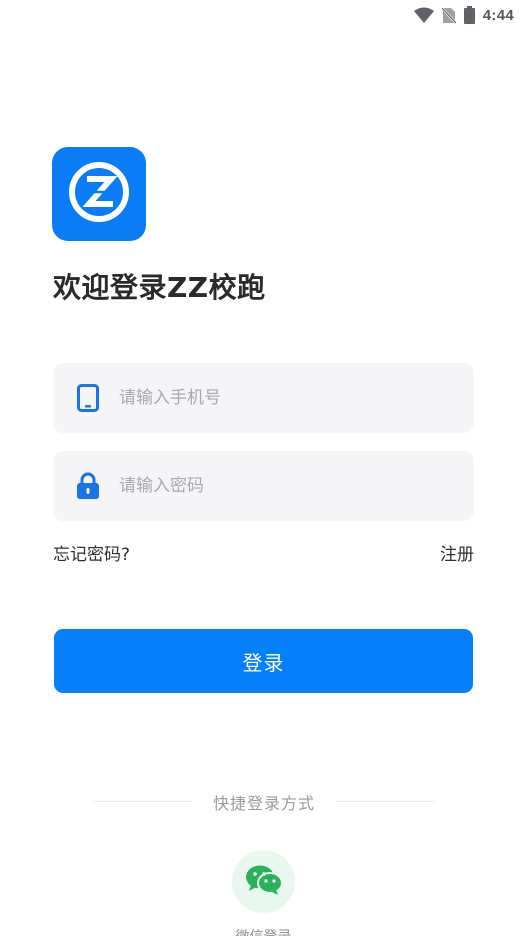 Image resolution: width=526 pixels, height=936 pixels. What do you see at coordinates (159, 287) in the screenshot?
I see `page-title: 欢迎登录ZZ校跑` at bounding box center [159, 287].